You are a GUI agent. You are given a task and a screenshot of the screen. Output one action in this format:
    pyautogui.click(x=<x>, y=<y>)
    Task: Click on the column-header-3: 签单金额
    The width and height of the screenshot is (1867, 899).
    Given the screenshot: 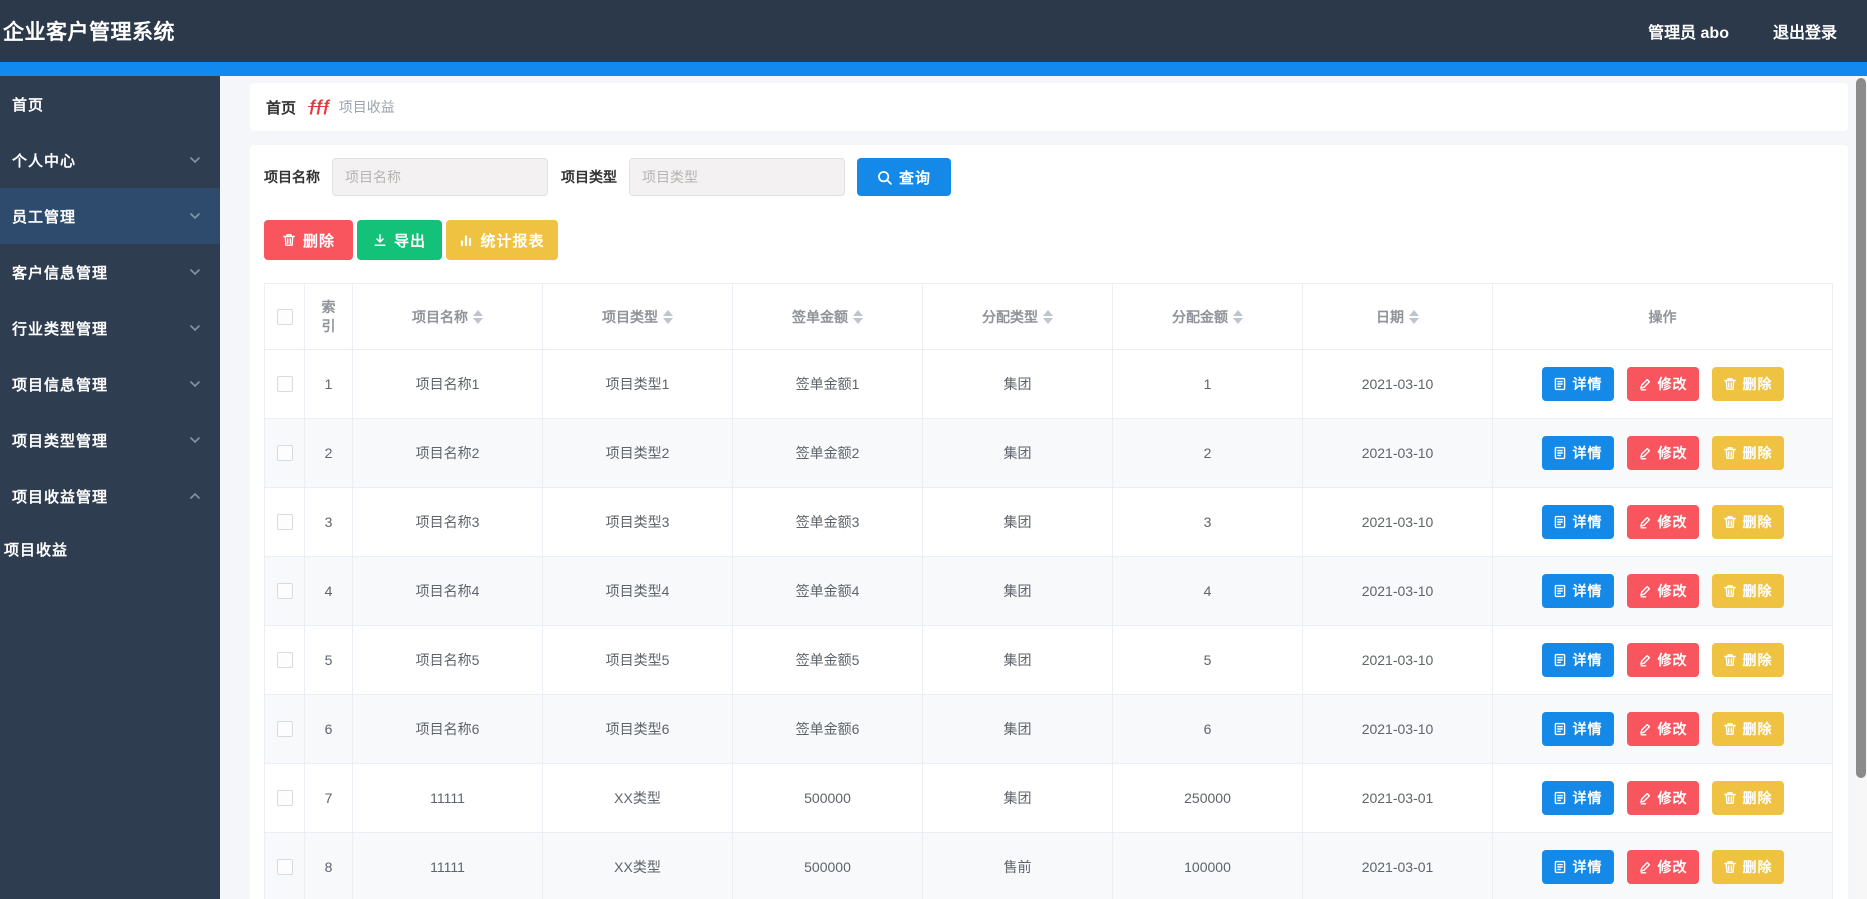 What is the action you would take?
    pyautogui.click(x=827, y=316)
    